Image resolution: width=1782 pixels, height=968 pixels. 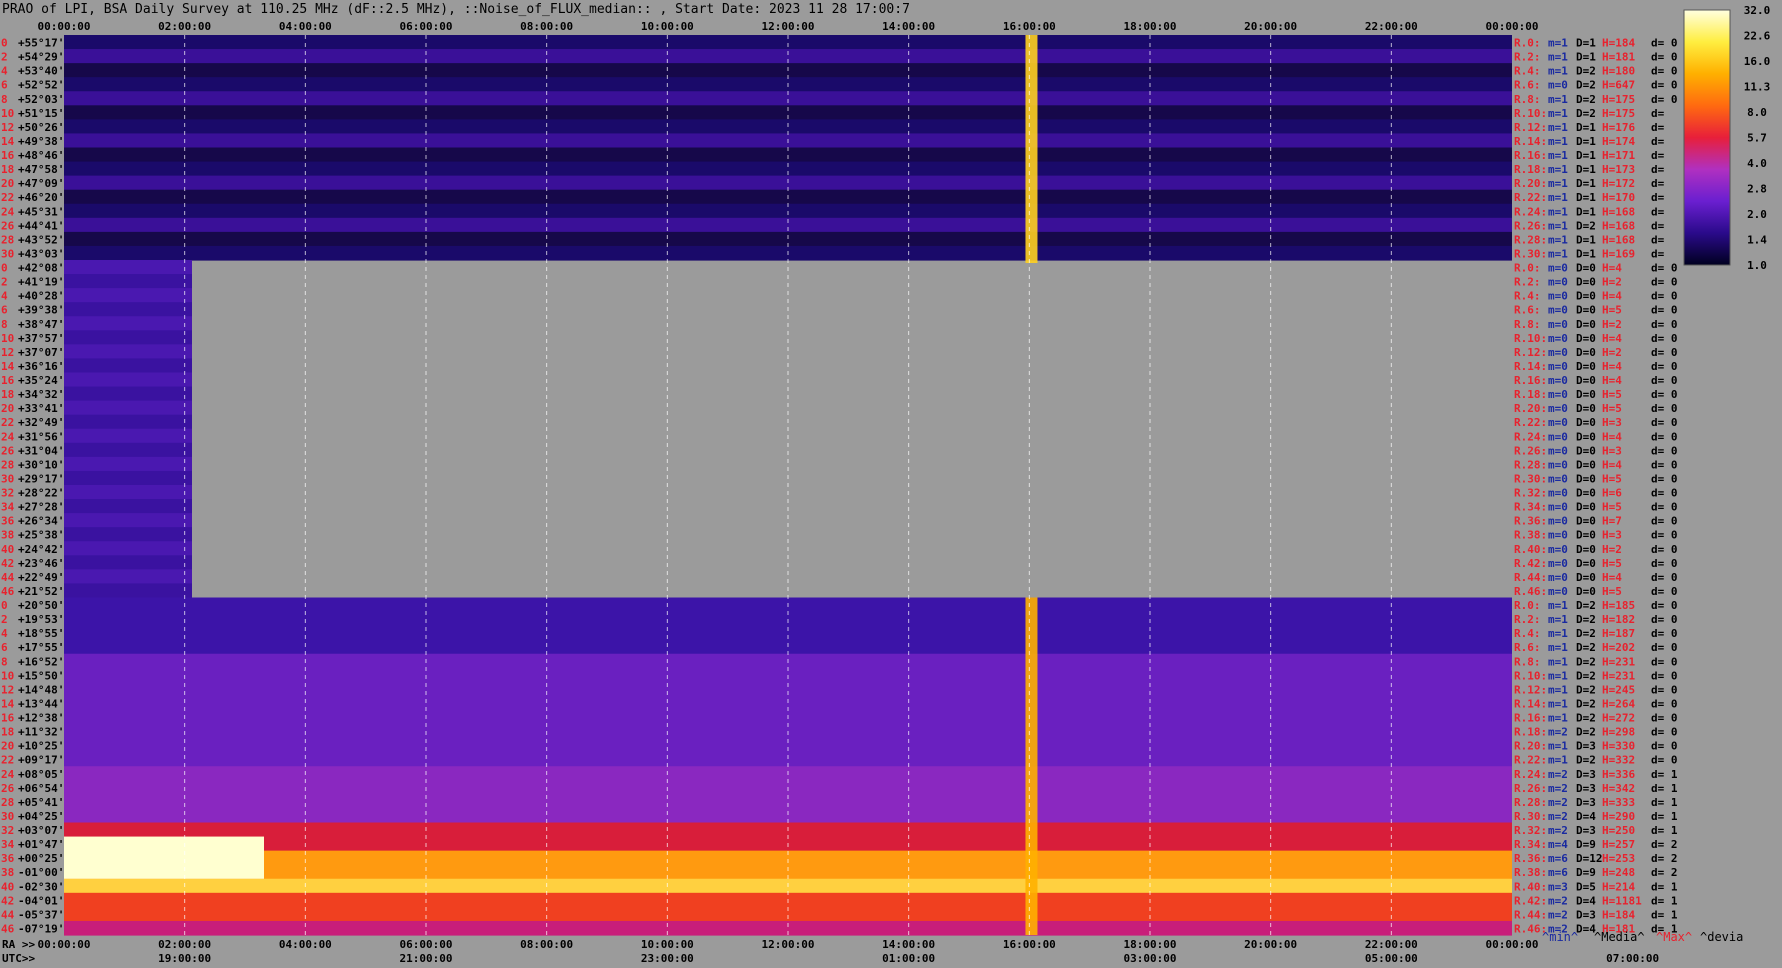 What do you see at coordinates (41, 239) in the screenshot?
I see `y-tick-label: +43°52'` at bounding box center [41, 239].